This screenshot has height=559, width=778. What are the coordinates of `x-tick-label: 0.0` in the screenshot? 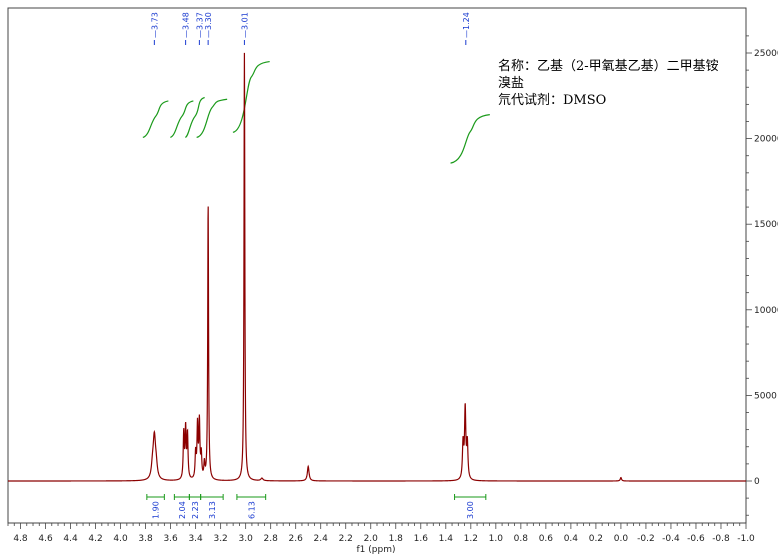 It's located at (621, 539).